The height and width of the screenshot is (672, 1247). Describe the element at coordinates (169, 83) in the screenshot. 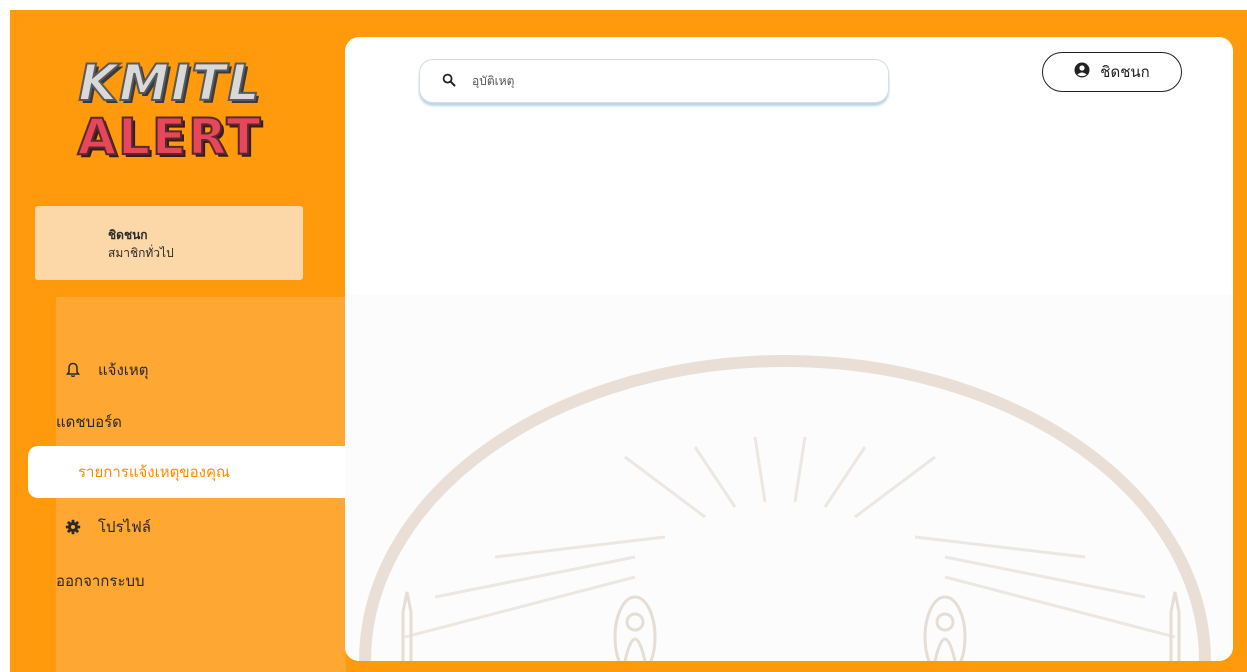

I see `logo-line-1: KMITL` at that location.